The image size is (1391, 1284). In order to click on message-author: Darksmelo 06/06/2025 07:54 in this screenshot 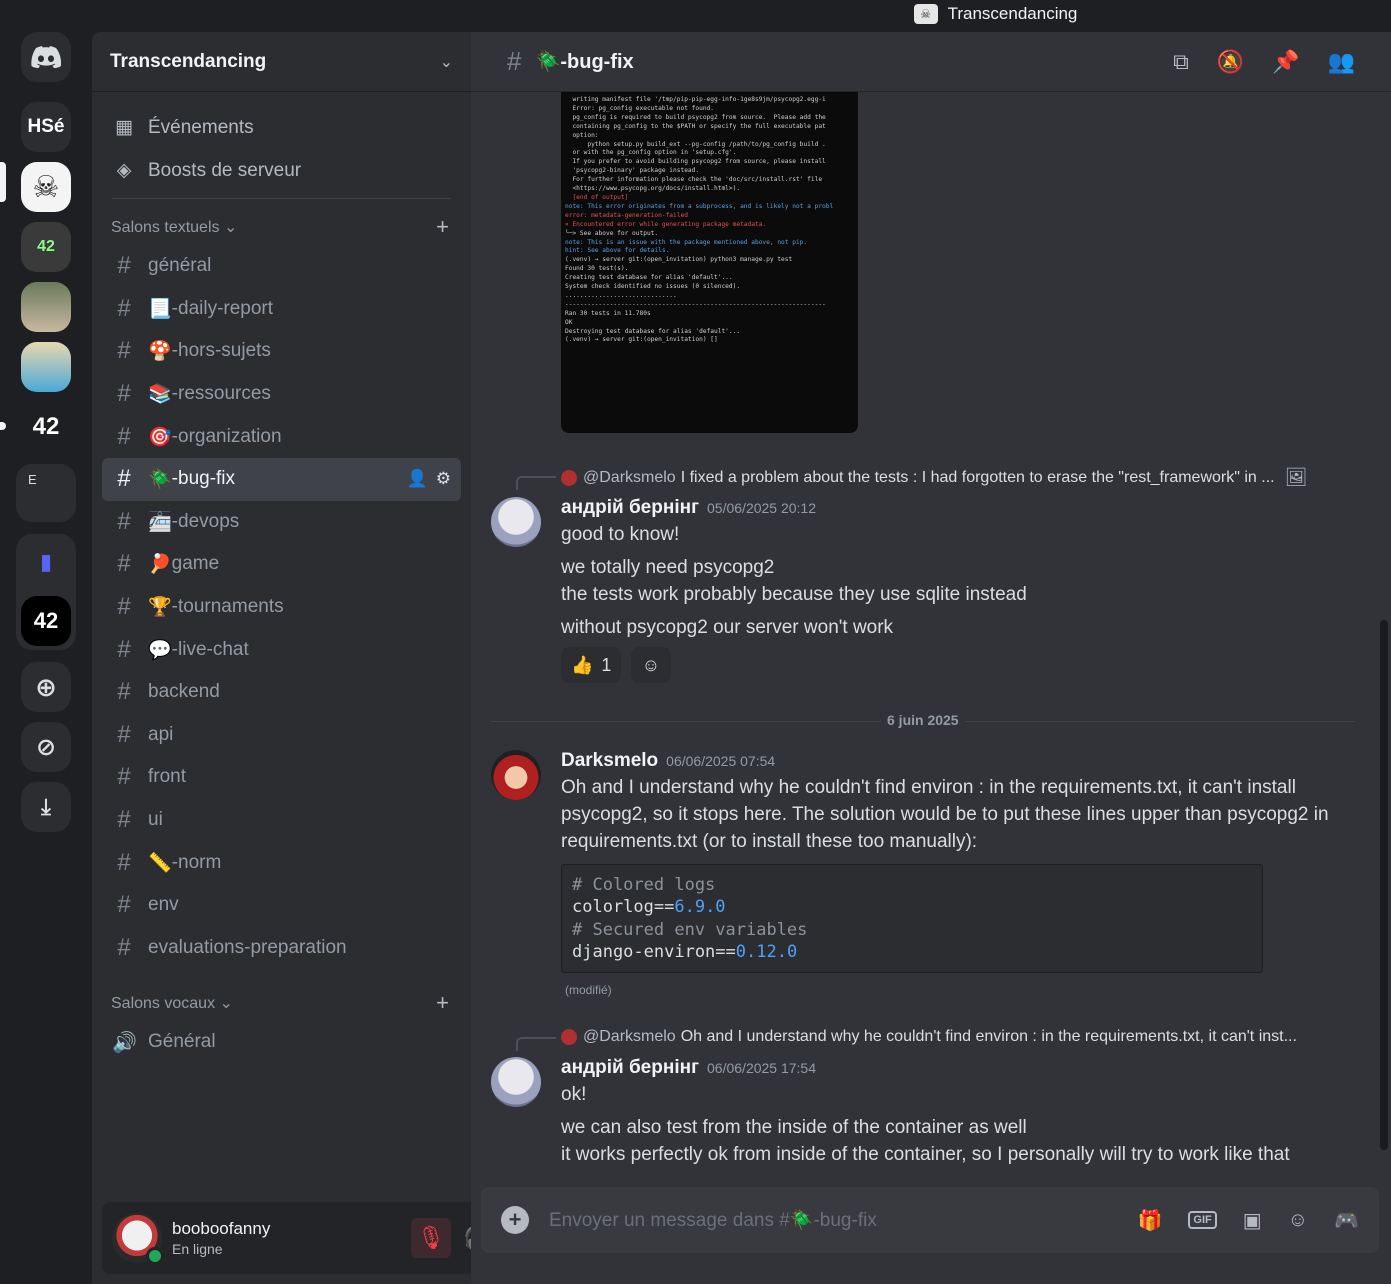, I will do `click(668, 761)`.